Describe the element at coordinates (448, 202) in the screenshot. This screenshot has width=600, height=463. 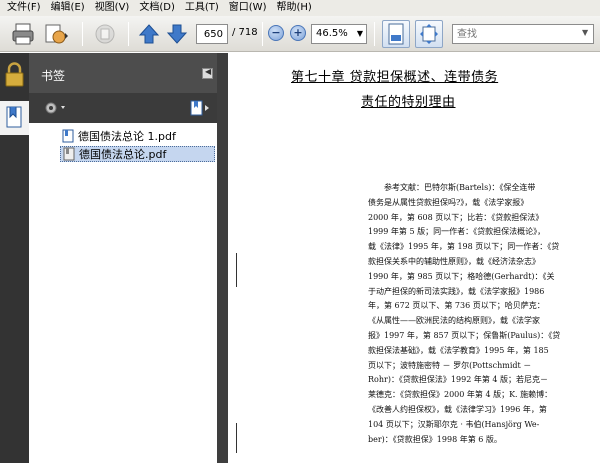
I see `reference-line: 债务是从属性贷款担保吗?》，载《法学家报》` at that location.